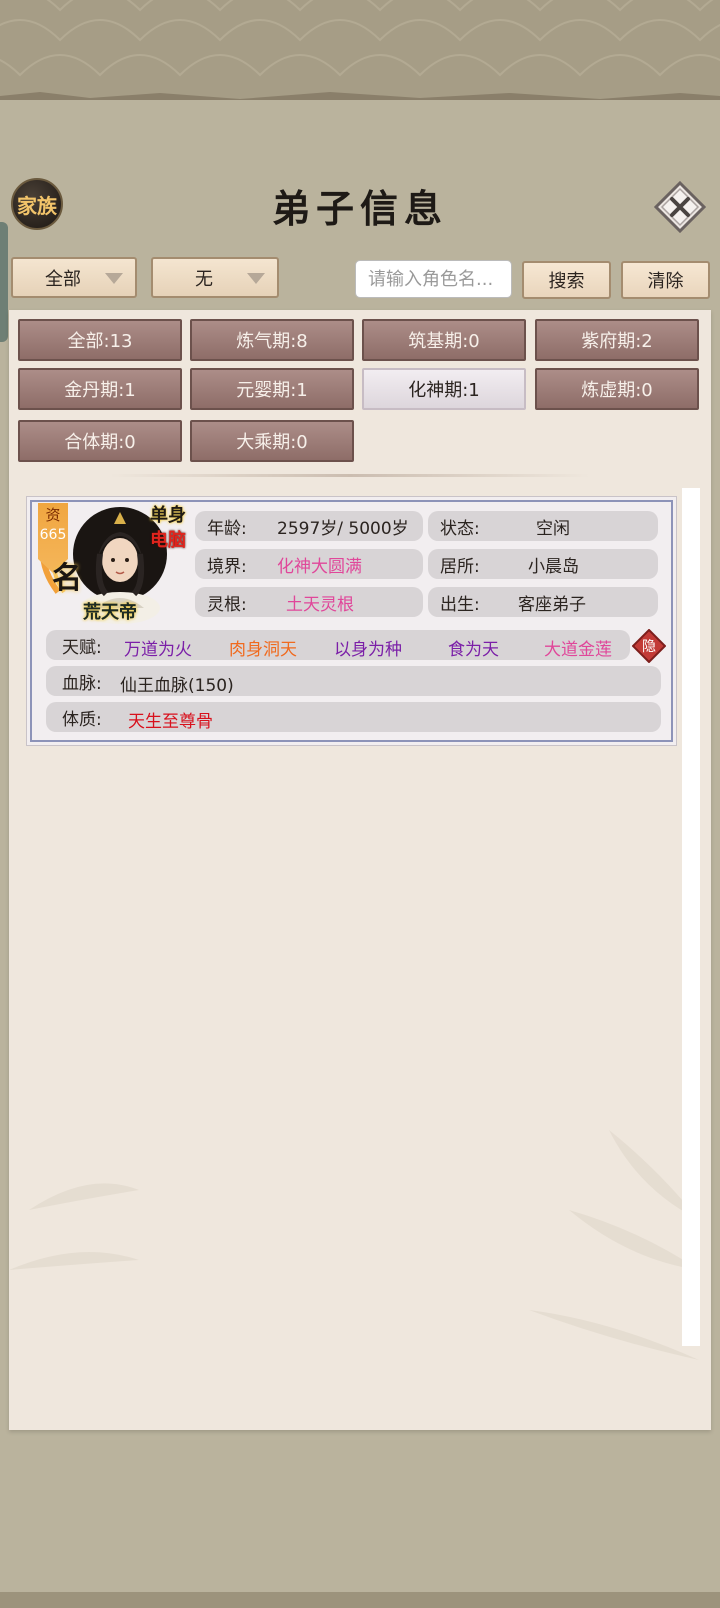 This screenshot has height=1608, width=720. What do you see at coordinates (74, 277) in the screenshot?
I see `category-dropdown: 全部` at bounding box center [74, 277].